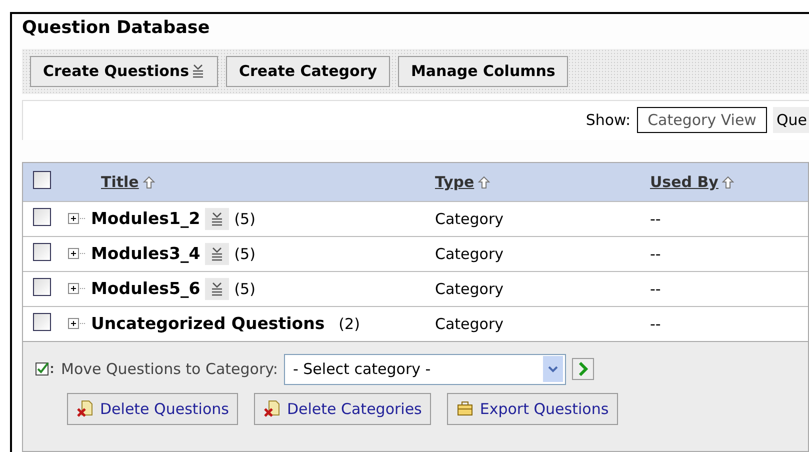 The width and height of the screenshot is (809, 452). Describe the element at coordinates (145, 218) in the screenshot. I see `category-title: Modules1_2` at that location.